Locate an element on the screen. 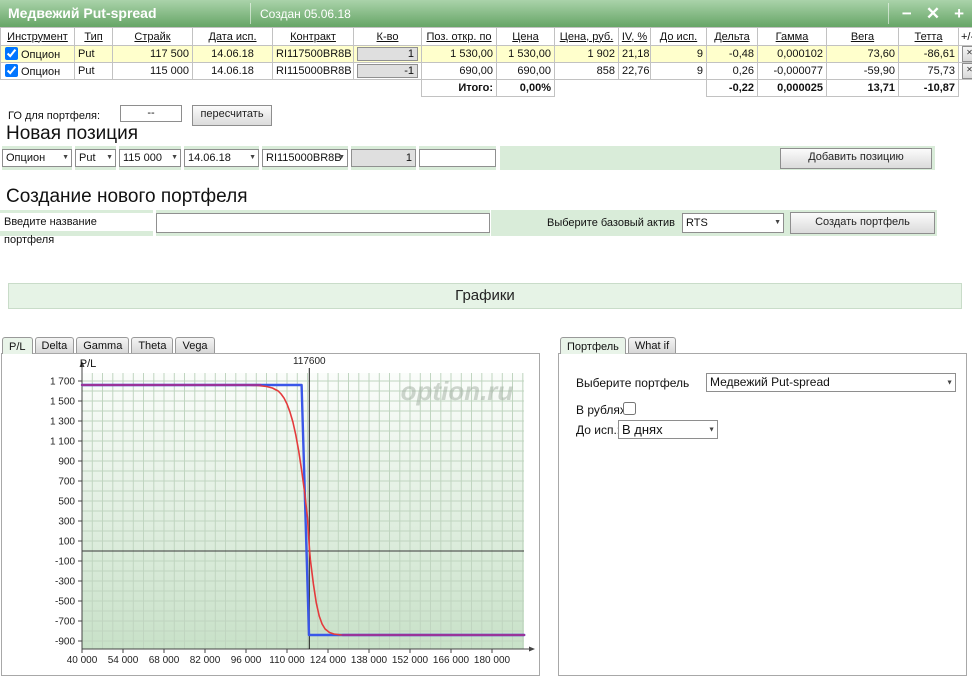 The height and width of the screenshot is (678, 972). minimize-icon: − is located at coordinates (907, 13).